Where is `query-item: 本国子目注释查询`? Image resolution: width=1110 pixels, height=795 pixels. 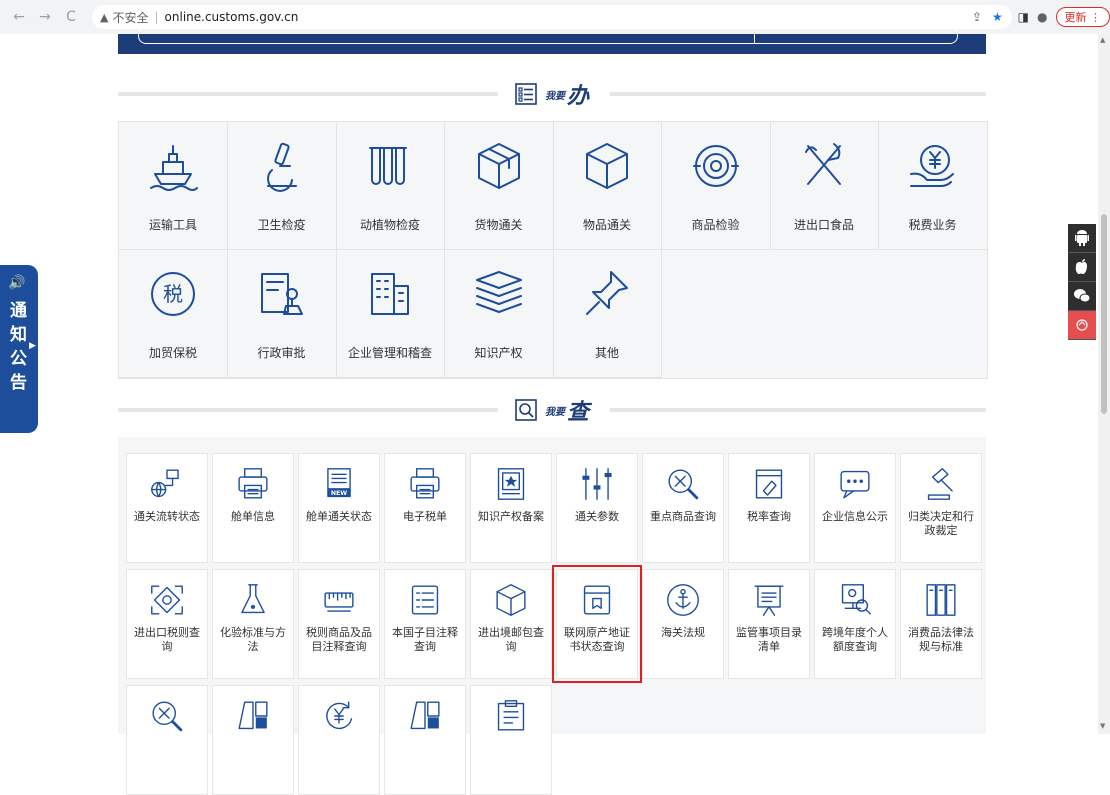 query-item: 本国子目注释查询 is located at coordinates (425, 624).